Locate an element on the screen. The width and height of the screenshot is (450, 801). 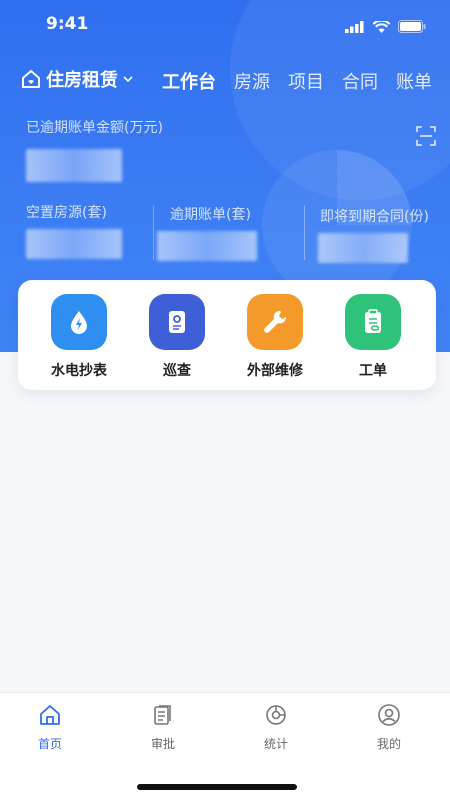
overdue-amount-value-blurred is located at coordinates (74, 165).